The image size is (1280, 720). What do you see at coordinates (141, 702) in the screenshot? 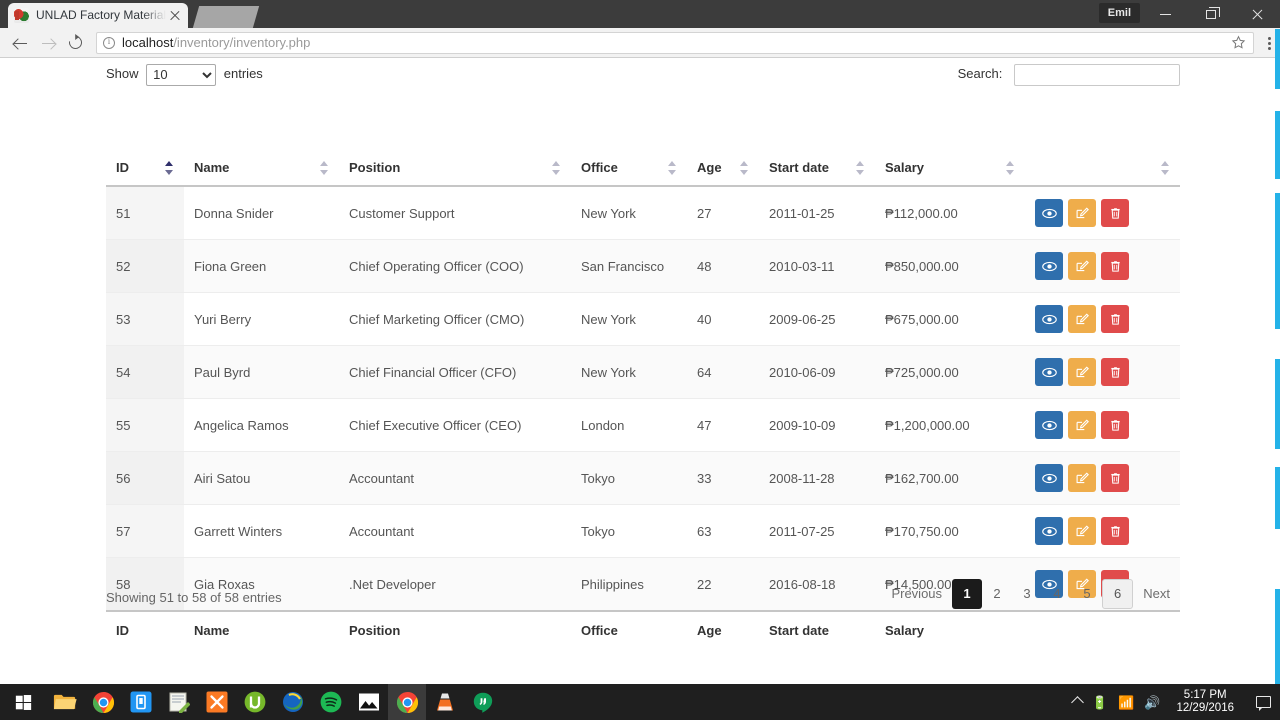
I see `app-blue-icon` at bounding box center [141, 702].